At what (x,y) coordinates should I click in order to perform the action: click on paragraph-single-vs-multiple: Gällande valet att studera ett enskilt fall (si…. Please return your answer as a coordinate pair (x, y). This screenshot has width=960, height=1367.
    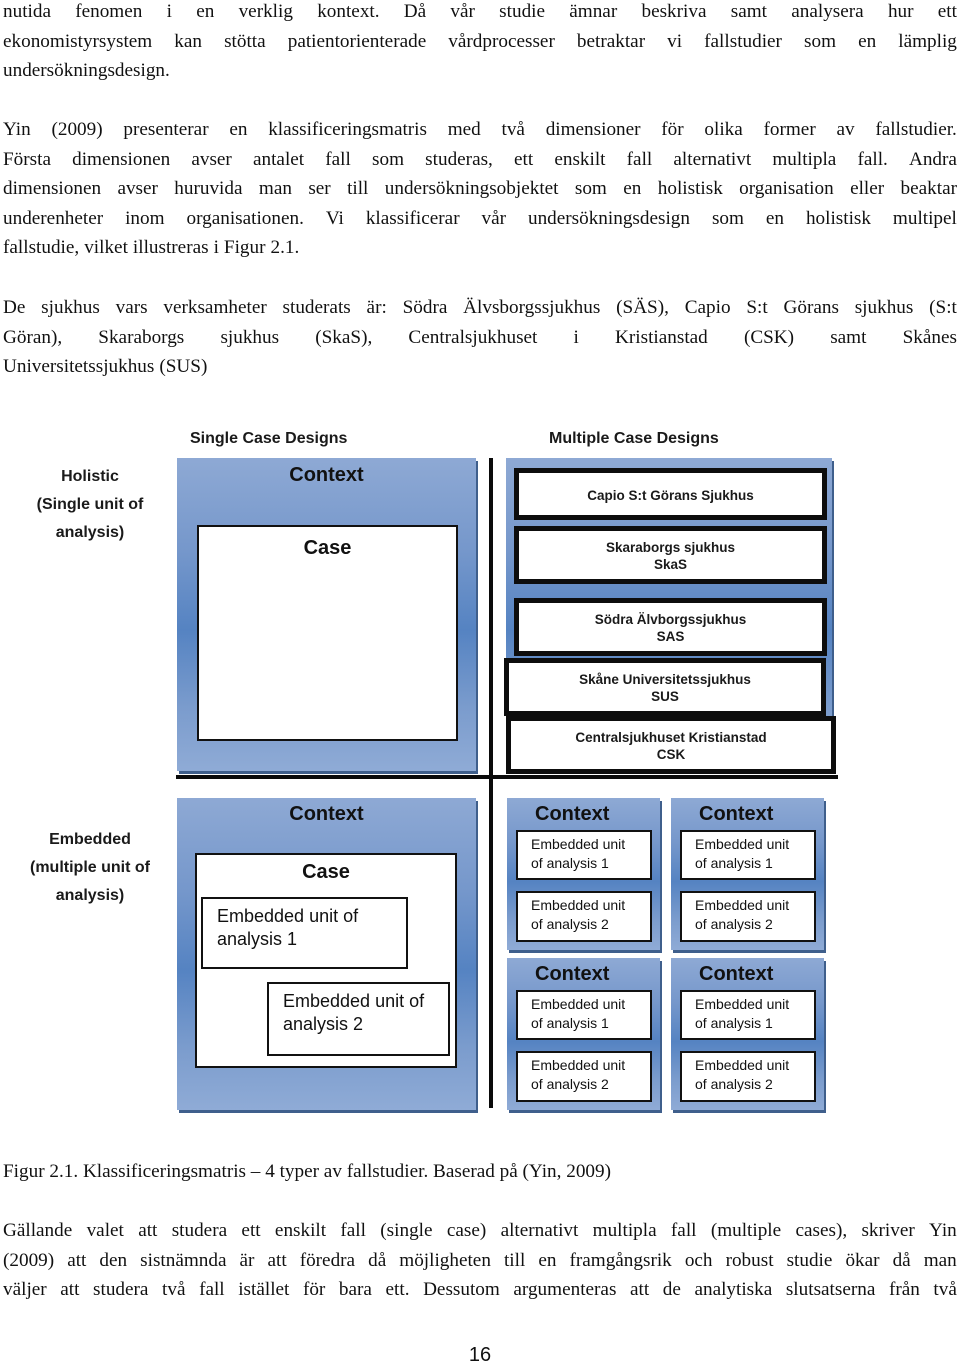
    Looking at the image, I should click on (480, 1260).